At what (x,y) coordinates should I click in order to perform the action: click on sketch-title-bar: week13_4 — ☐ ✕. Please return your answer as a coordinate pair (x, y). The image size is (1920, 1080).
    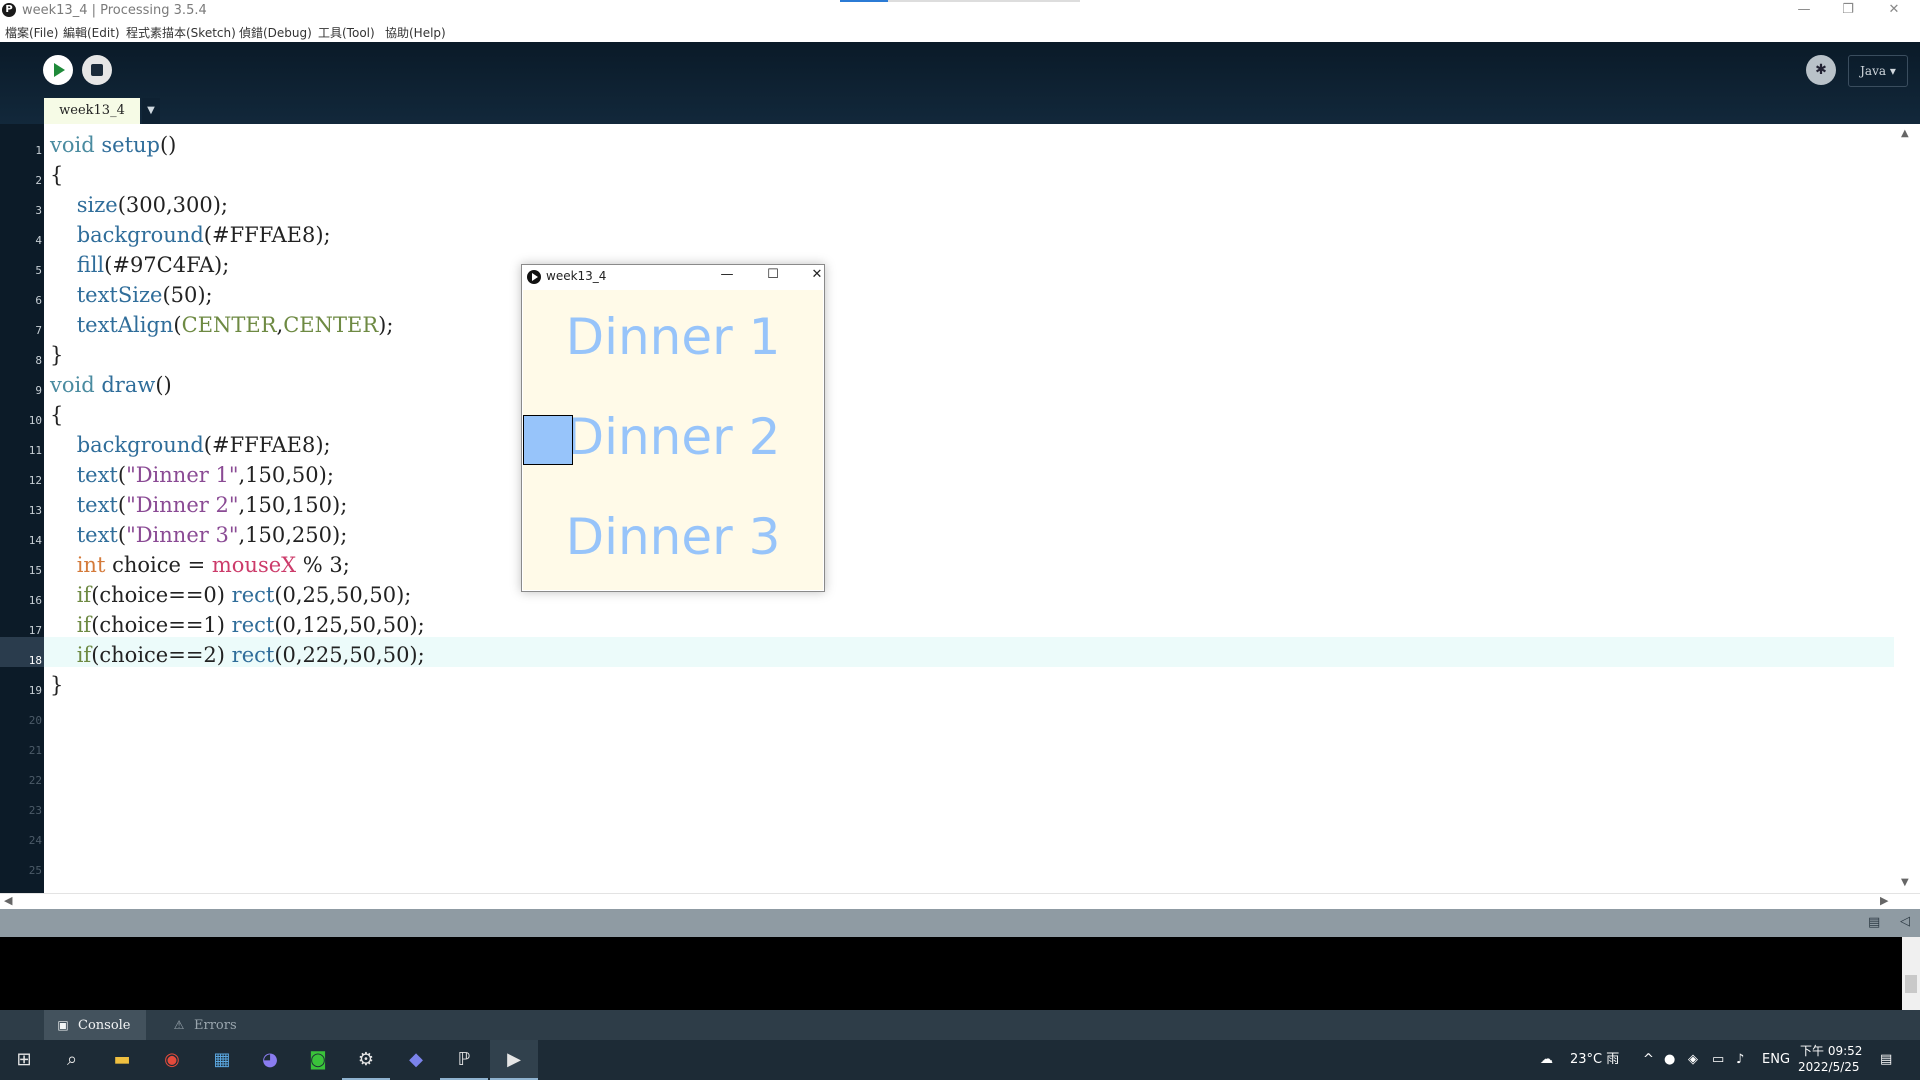
    Looking at the image, I should click on (673, 277).